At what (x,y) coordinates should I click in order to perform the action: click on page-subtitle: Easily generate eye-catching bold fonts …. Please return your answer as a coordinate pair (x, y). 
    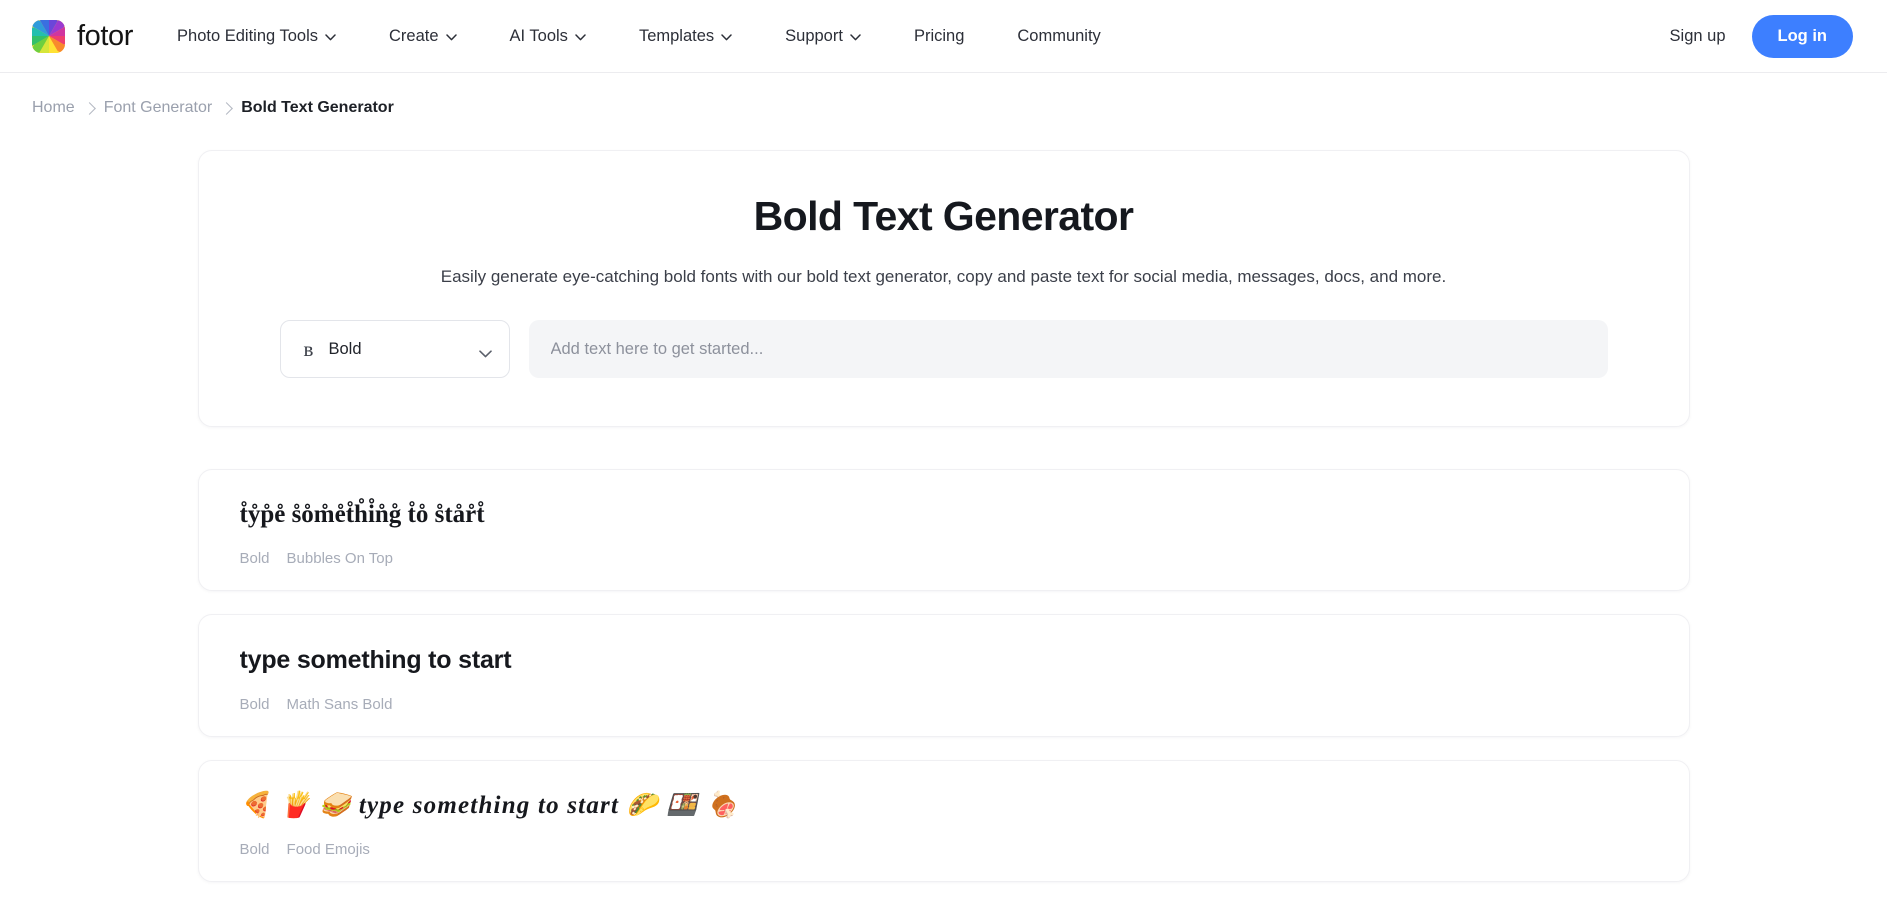
    Looking at the image, I should click on (943, 276).